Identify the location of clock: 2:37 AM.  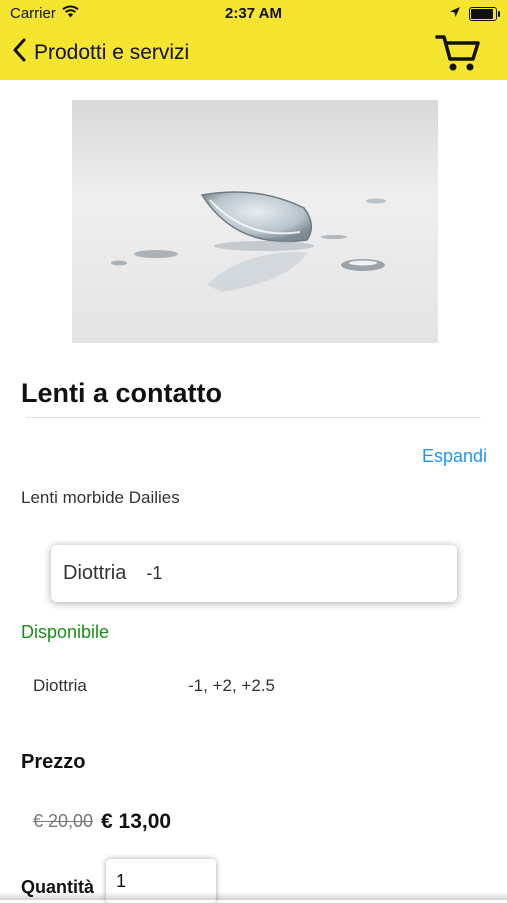
(253, 13).